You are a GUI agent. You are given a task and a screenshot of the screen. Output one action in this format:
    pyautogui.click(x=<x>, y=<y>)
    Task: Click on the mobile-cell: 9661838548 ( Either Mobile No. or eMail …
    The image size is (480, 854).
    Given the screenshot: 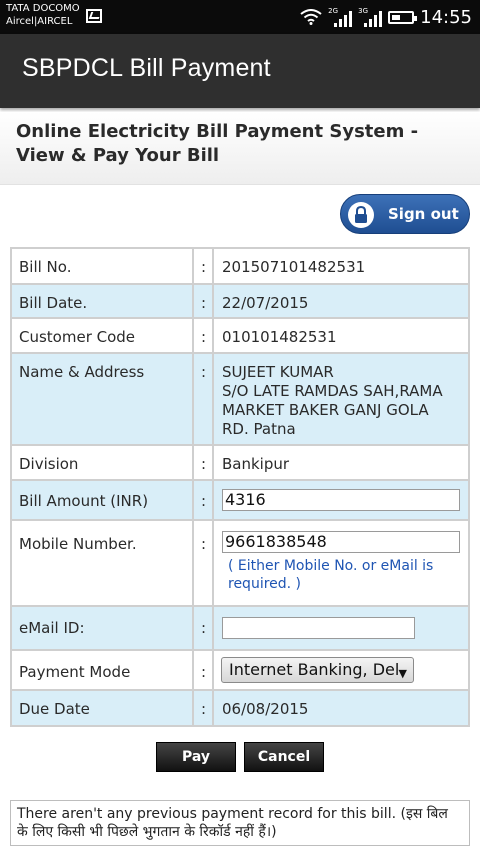 What is the action you would take?
    pyautogui.click(x=341, y=563)
    